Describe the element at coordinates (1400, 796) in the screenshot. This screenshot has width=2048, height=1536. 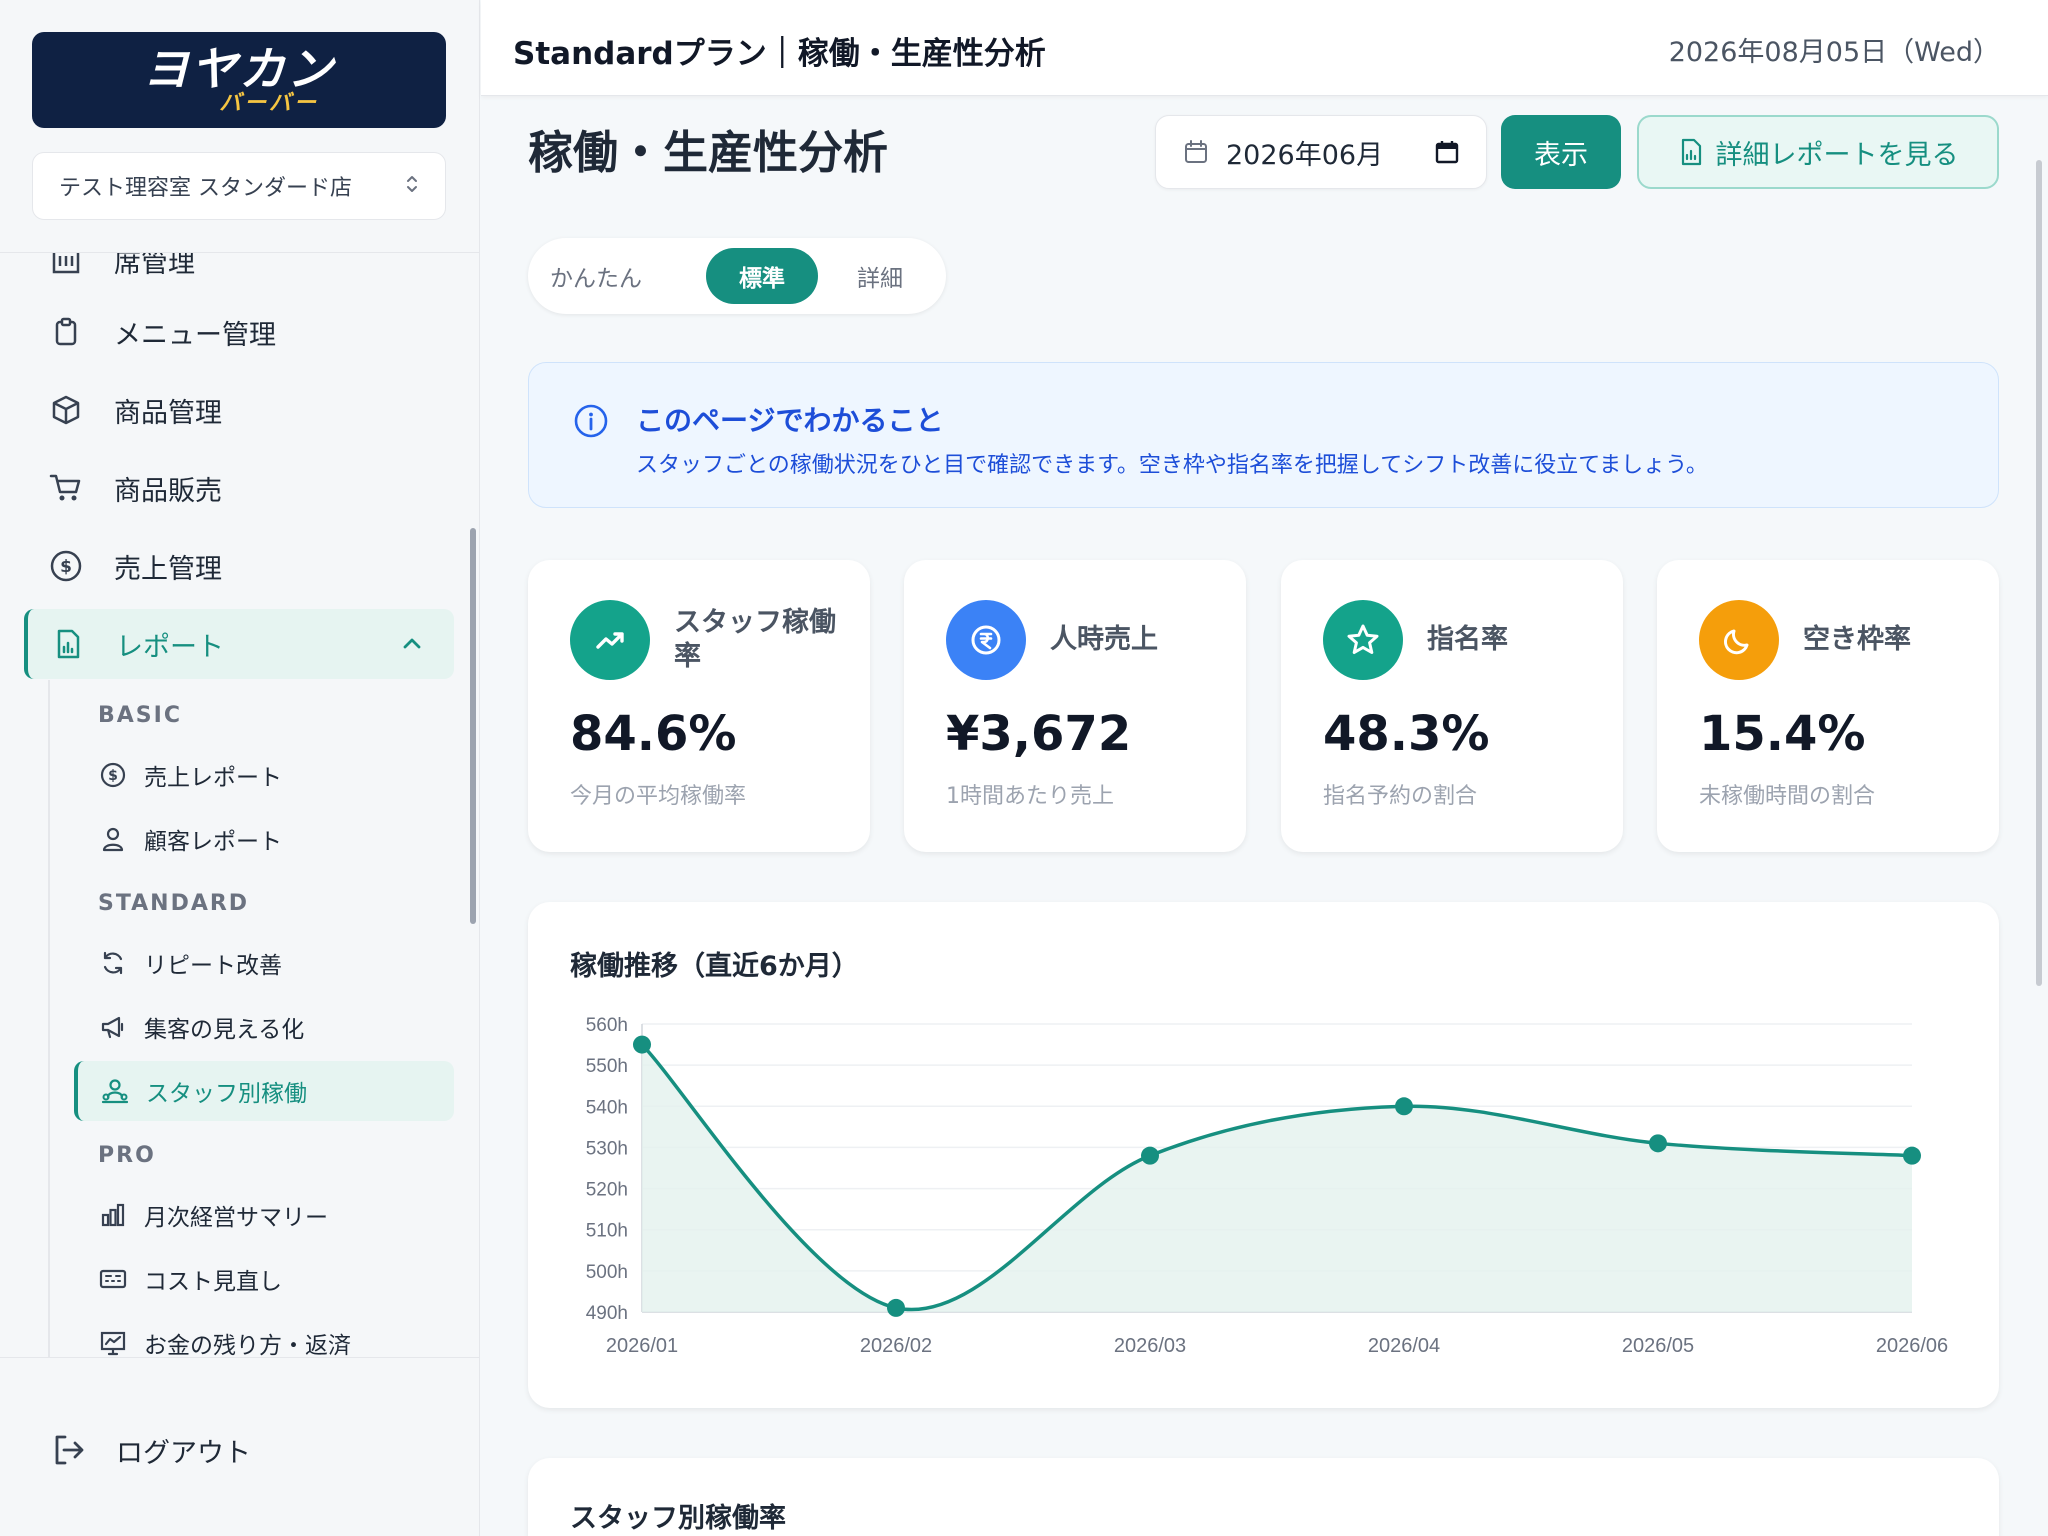
I see `kpi-subtext: 指名予約の割合` at that location.